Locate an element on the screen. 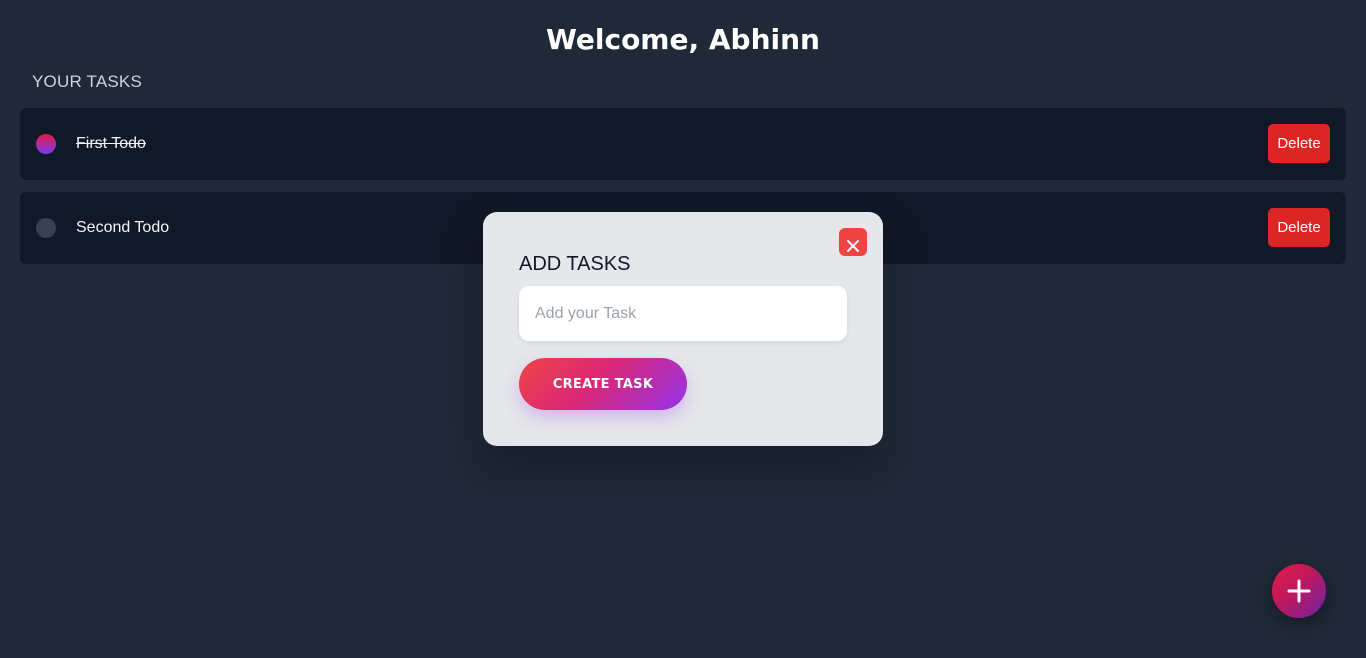  task-item: First Todo Delete is located at coordinates (683, 144).